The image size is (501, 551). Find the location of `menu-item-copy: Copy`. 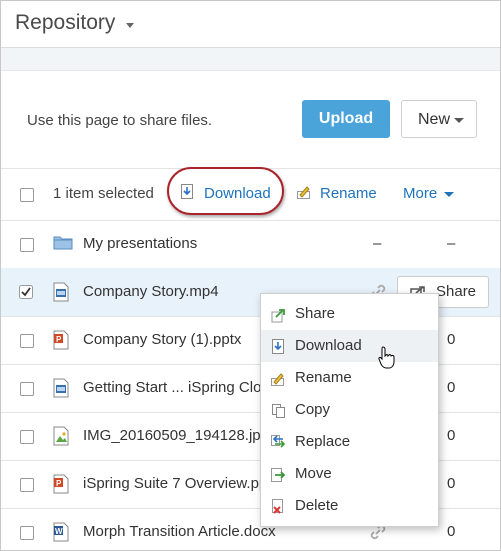

menu-item-copy: Copy is located at coordinates (349, 410).